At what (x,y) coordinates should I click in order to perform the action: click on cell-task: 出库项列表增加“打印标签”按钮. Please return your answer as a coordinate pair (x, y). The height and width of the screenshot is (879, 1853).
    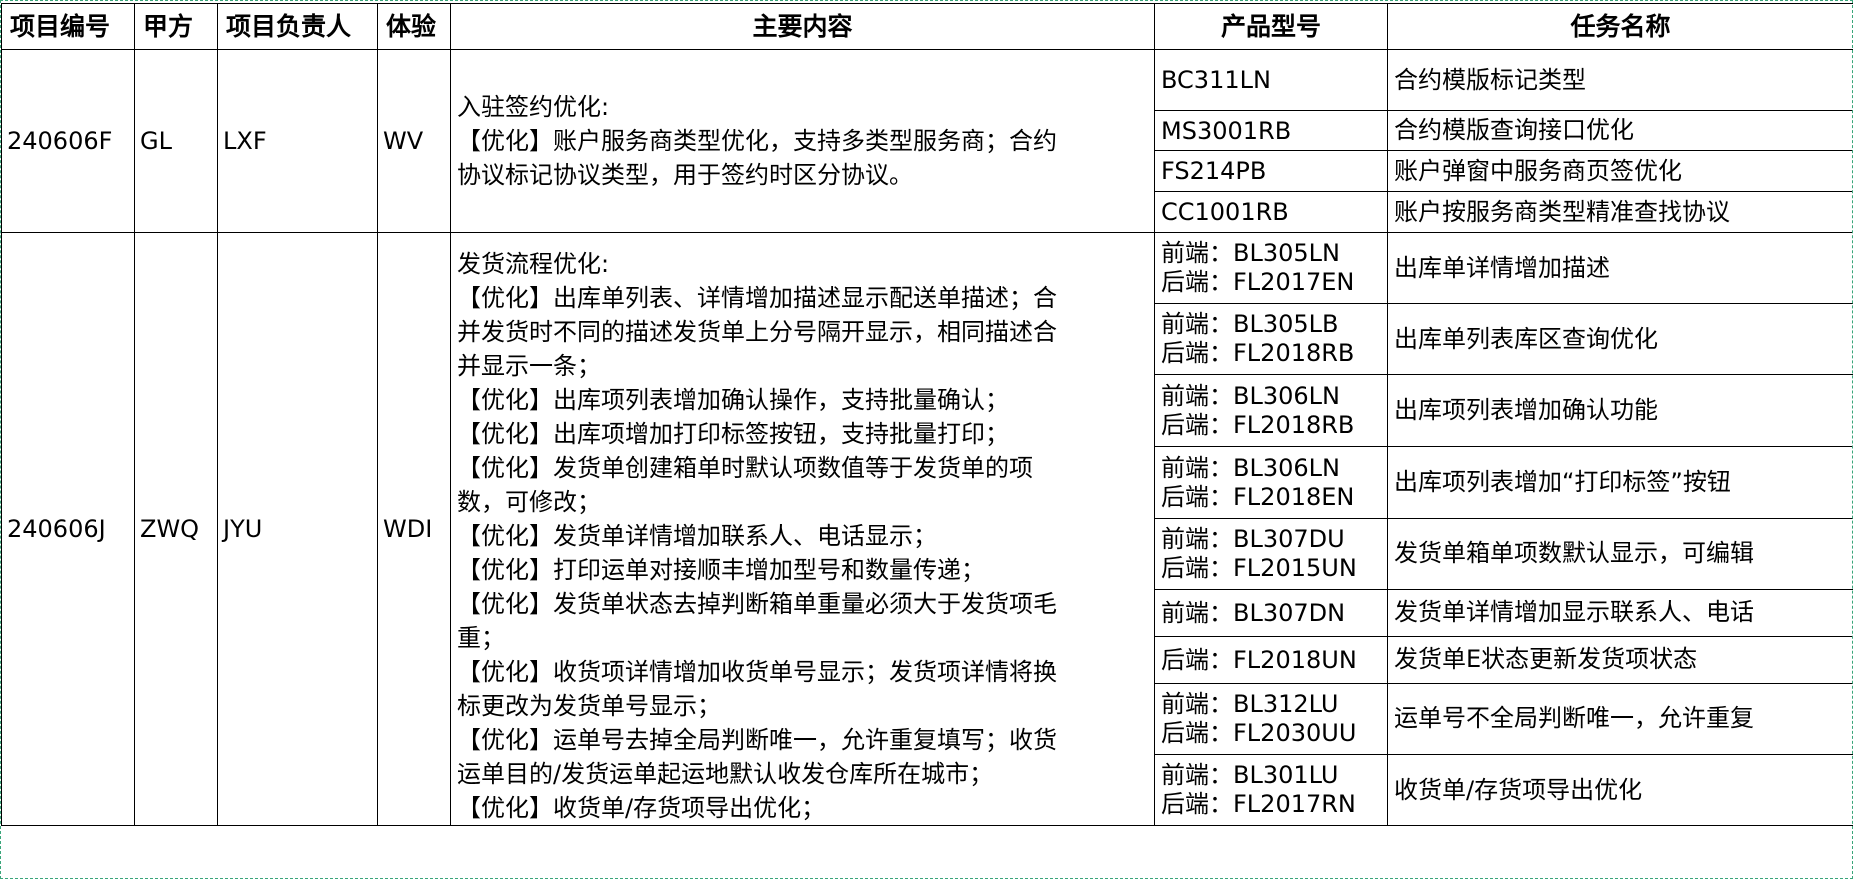
    Looking at the image, I should click on (1620, 482).